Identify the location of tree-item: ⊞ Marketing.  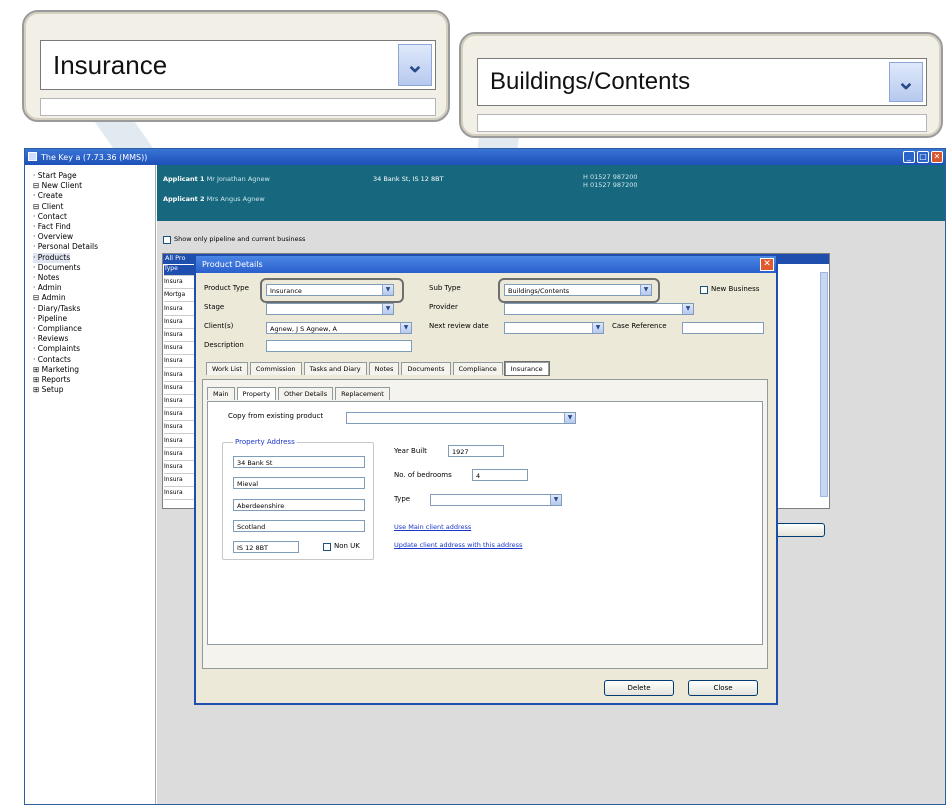
(94, 370).